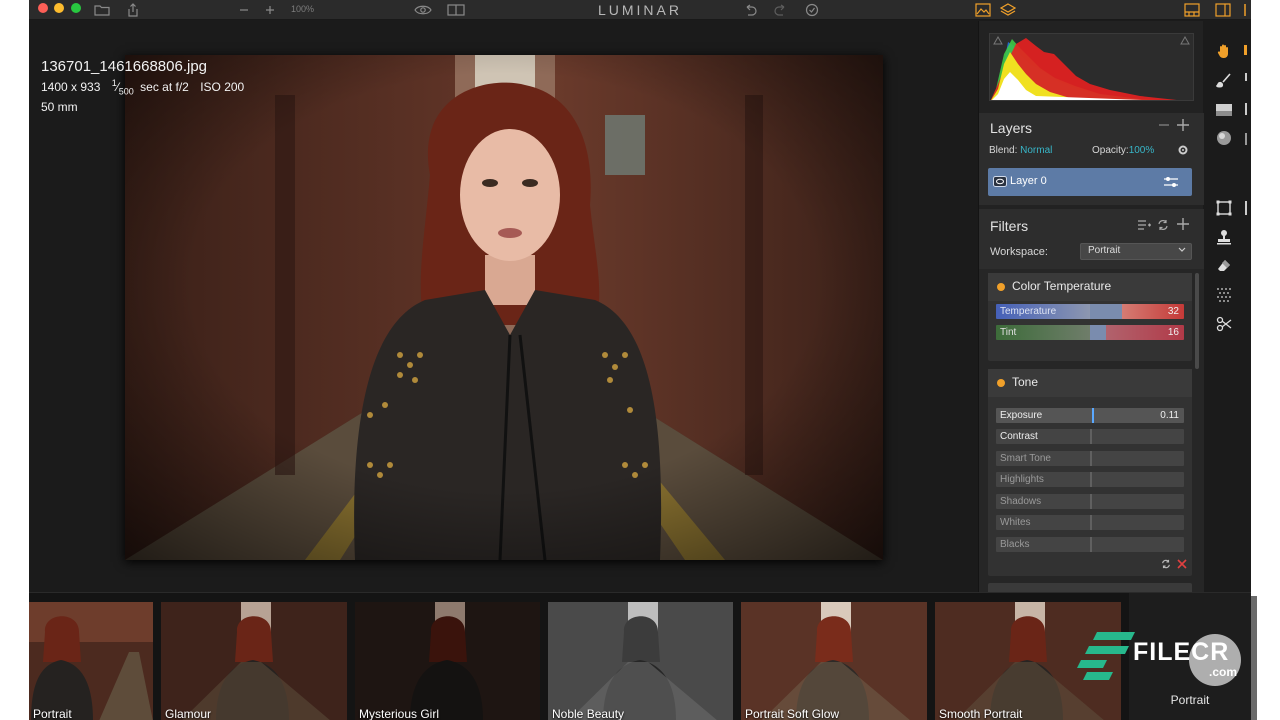 This screenshot has height=720, width=1280. I want to click on brush-icon, so click(1224, 80).